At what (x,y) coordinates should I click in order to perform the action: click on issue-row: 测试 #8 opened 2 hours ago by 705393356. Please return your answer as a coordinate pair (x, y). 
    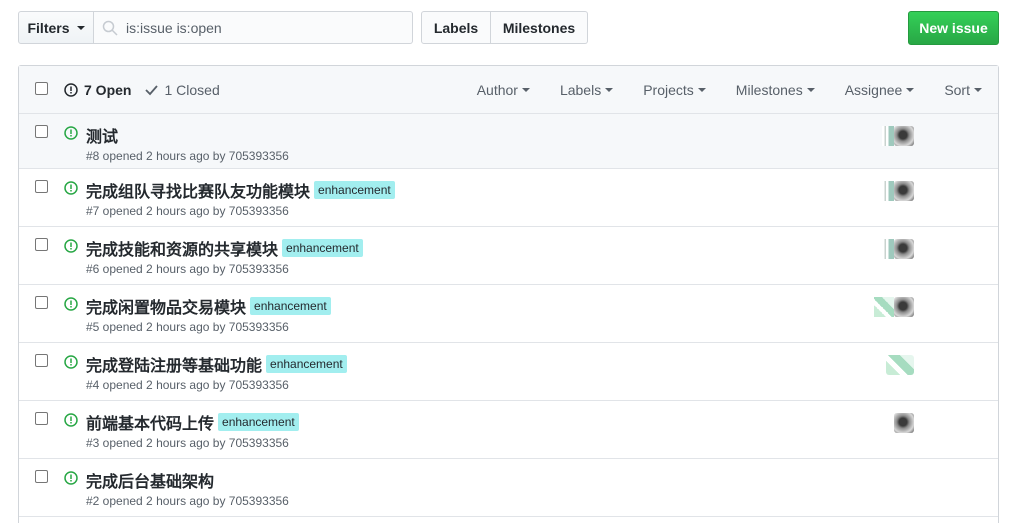
    Looking at the image, I should click on (508, 141).